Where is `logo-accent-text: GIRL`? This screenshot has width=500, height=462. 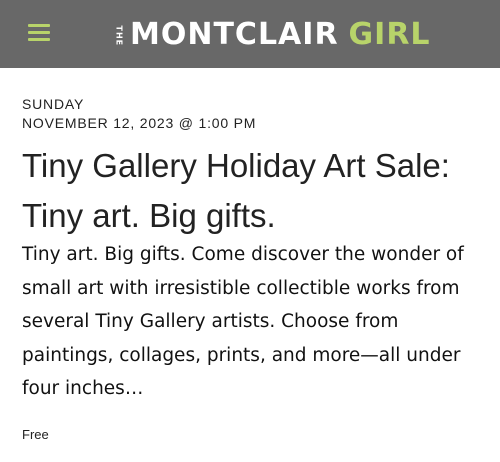 logo-accent-text: GIRL is located at coordinates (389, 34).